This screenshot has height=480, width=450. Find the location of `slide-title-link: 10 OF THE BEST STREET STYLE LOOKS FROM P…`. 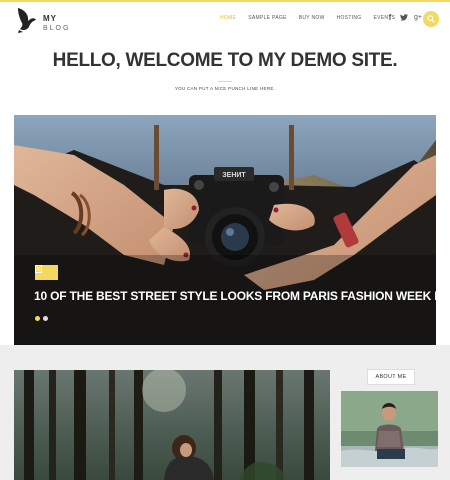

slide-title-link: 10 OF THE BEST STREET STYLE LOOKS FROM P… is located at coordinates (235, 296).